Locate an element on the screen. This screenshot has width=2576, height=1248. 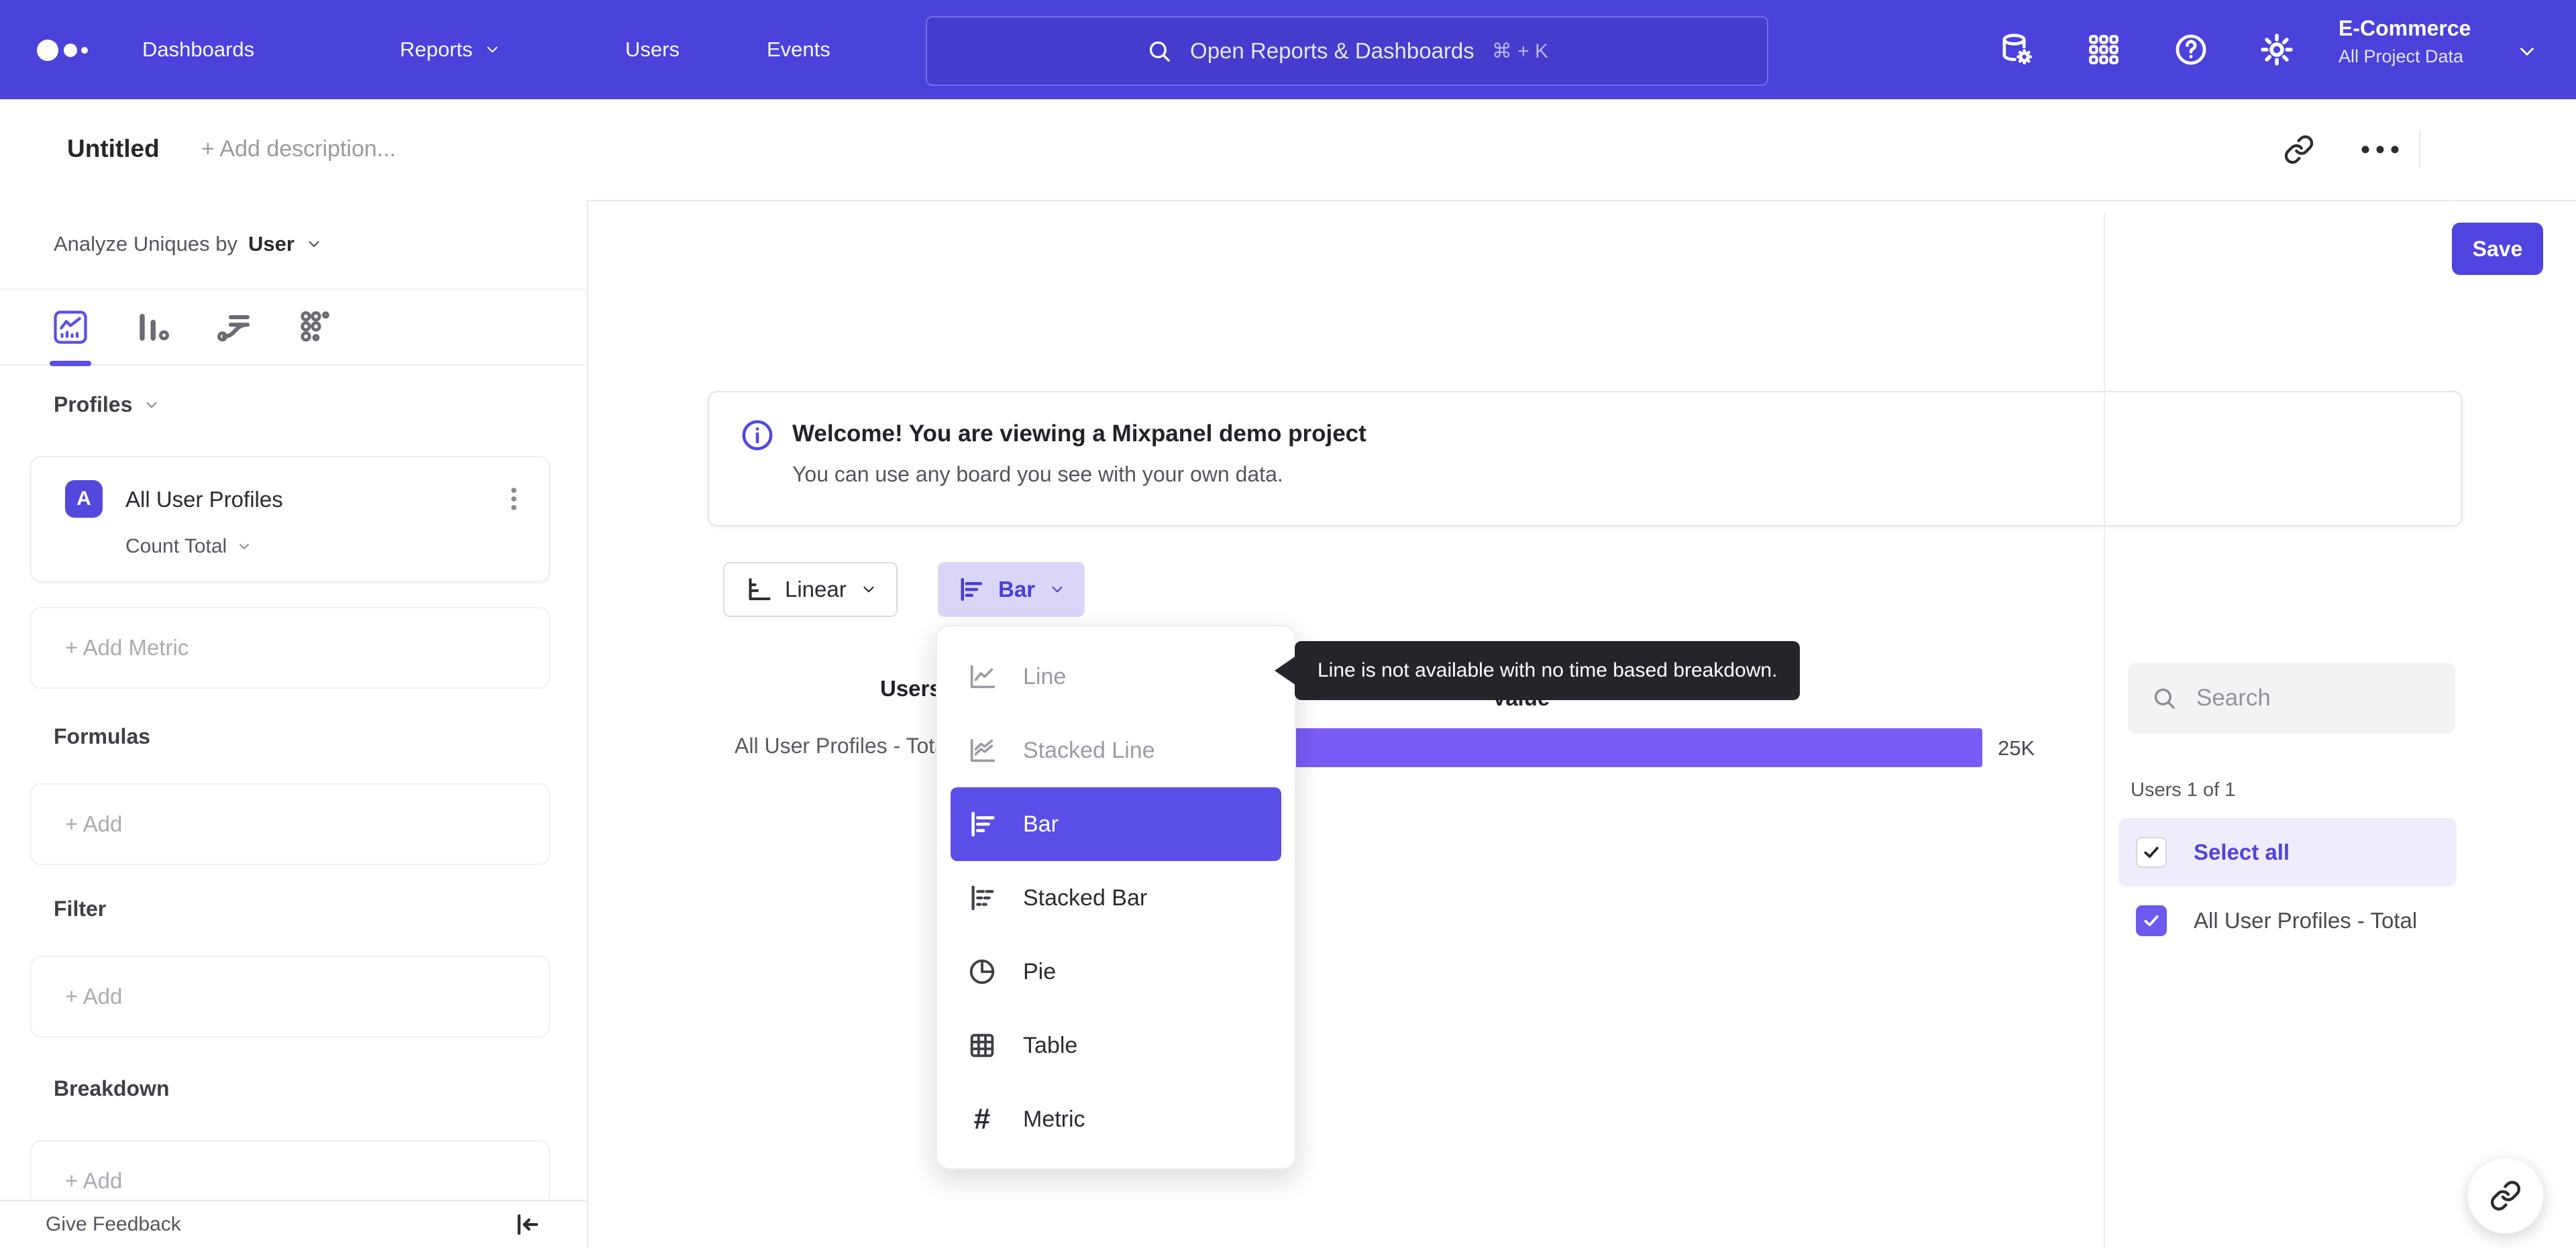
menu-item-line-label: Line is located at coordinates (1045, 676).